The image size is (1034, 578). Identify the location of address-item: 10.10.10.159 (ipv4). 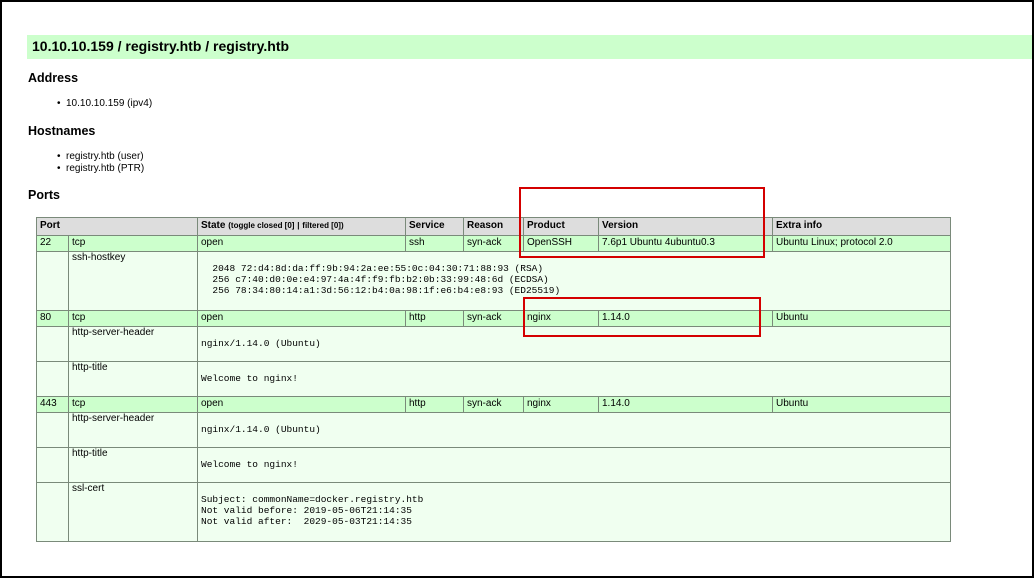
(103, 104).